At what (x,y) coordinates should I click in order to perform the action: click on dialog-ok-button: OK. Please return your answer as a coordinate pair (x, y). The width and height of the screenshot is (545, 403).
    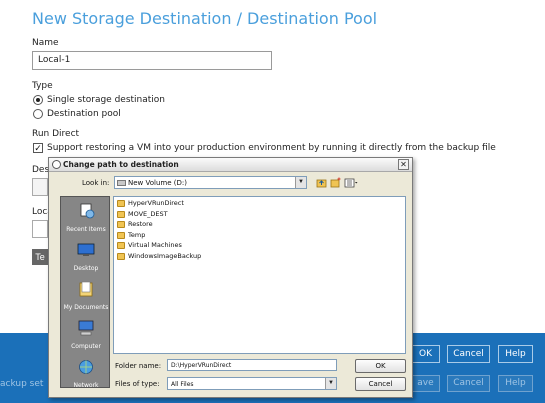
    Looking at the image, I should click on (380, 366).